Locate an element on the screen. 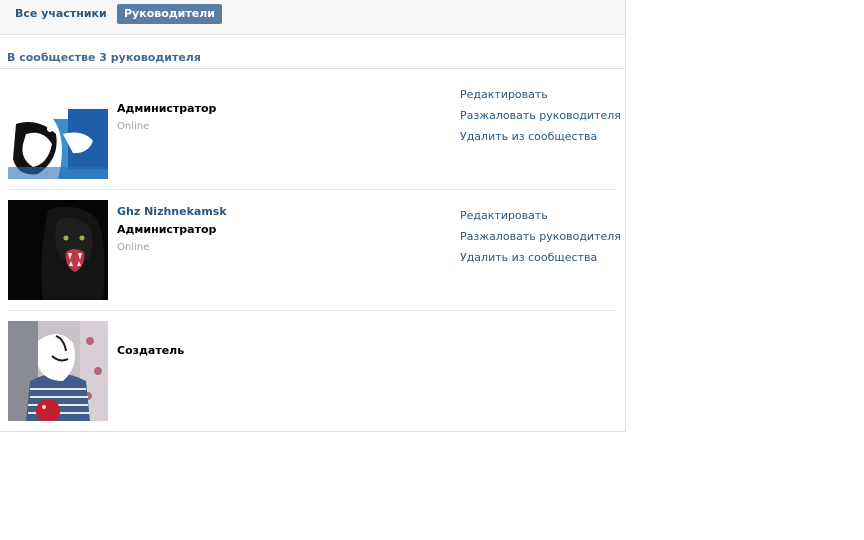 The image size is (864, 540). header-divider is located at coordinates (312, 68).